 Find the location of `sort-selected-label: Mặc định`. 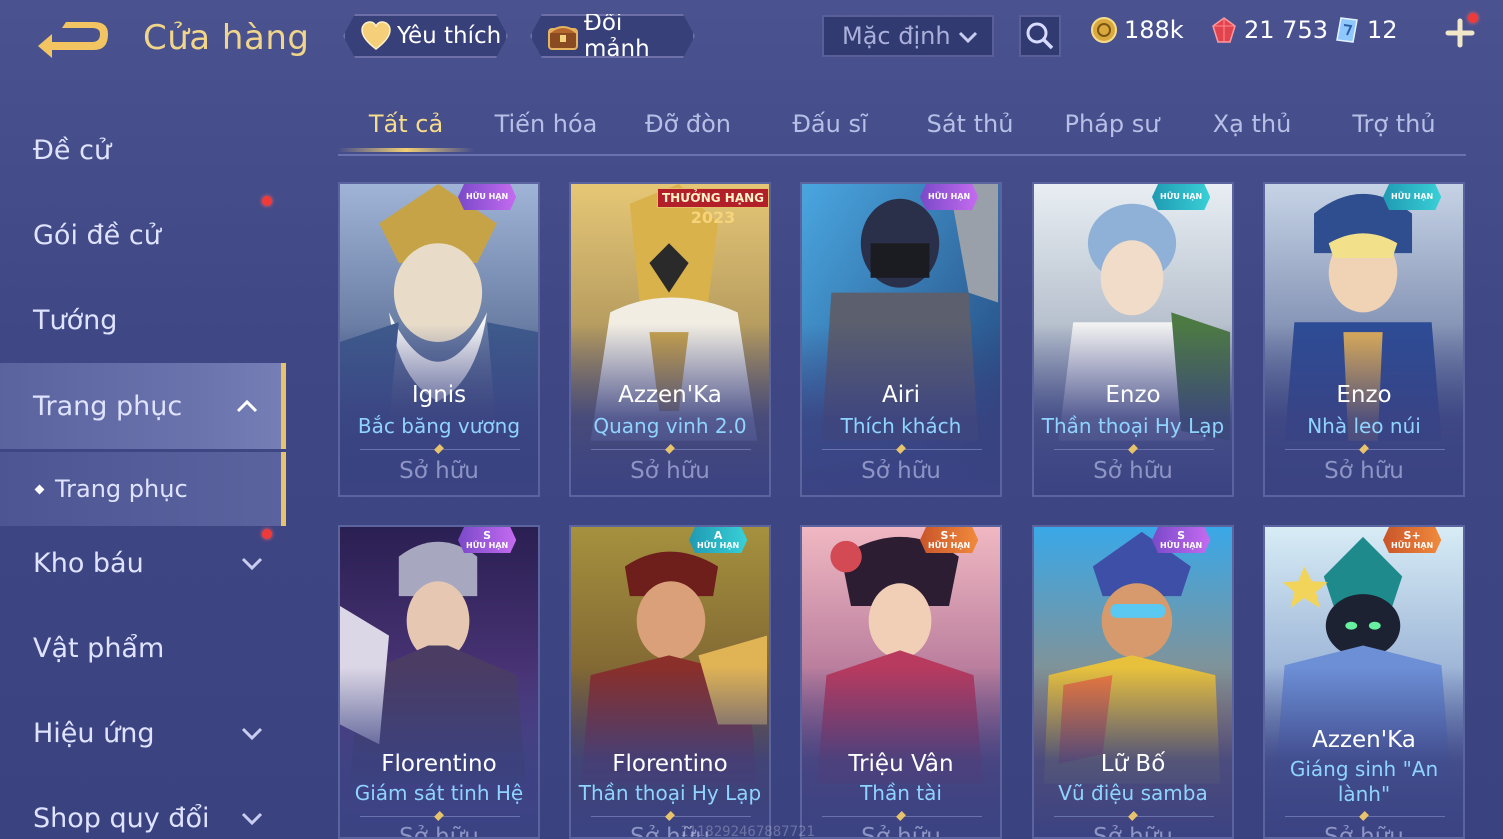

sort-selected-label: Mặc định is located at coordinates (896, 36).